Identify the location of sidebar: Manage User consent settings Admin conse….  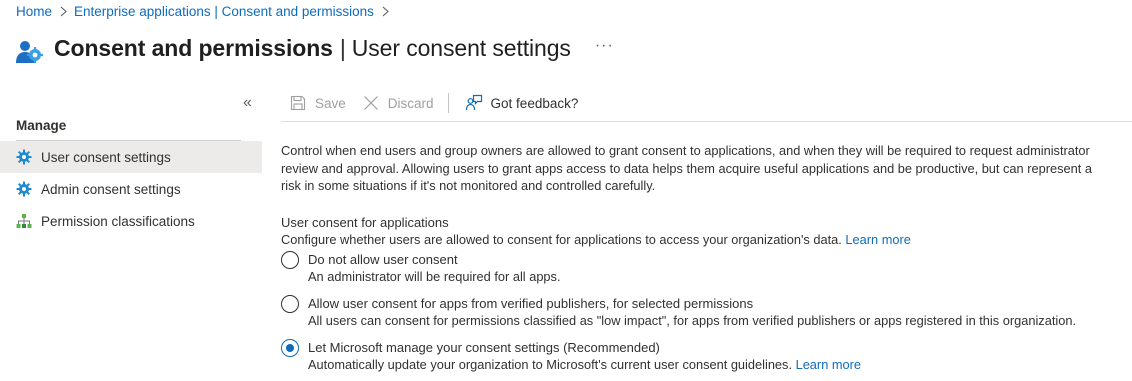
(131, 174).